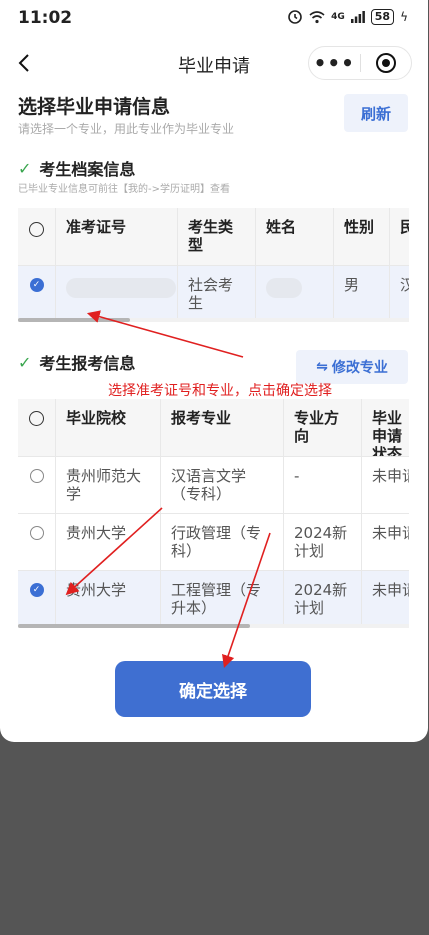 The height and width of the screenshot is (935, 429). I want to click on status-icons: 4G 58 ϟ, so click(347, 17).